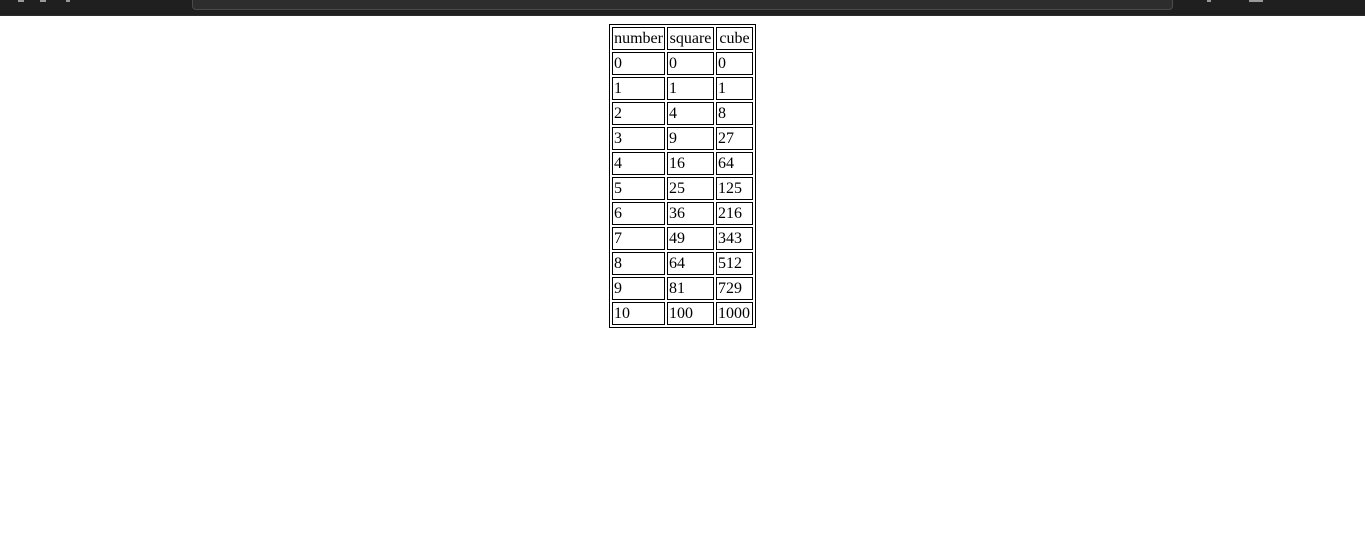 This screenshot has height=538, width=1365. I want to click on back-icon, so click(21, 1).